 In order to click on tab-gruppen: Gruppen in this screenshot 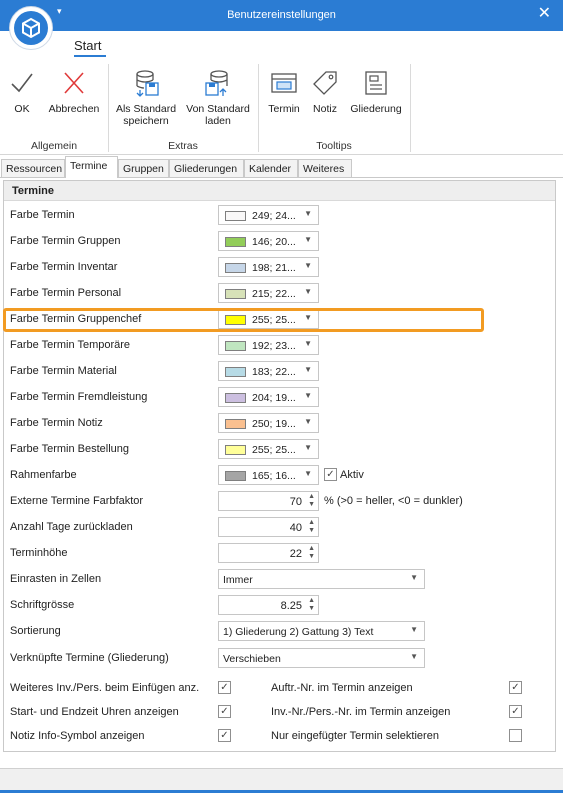, I will do `click(143, 168)`.